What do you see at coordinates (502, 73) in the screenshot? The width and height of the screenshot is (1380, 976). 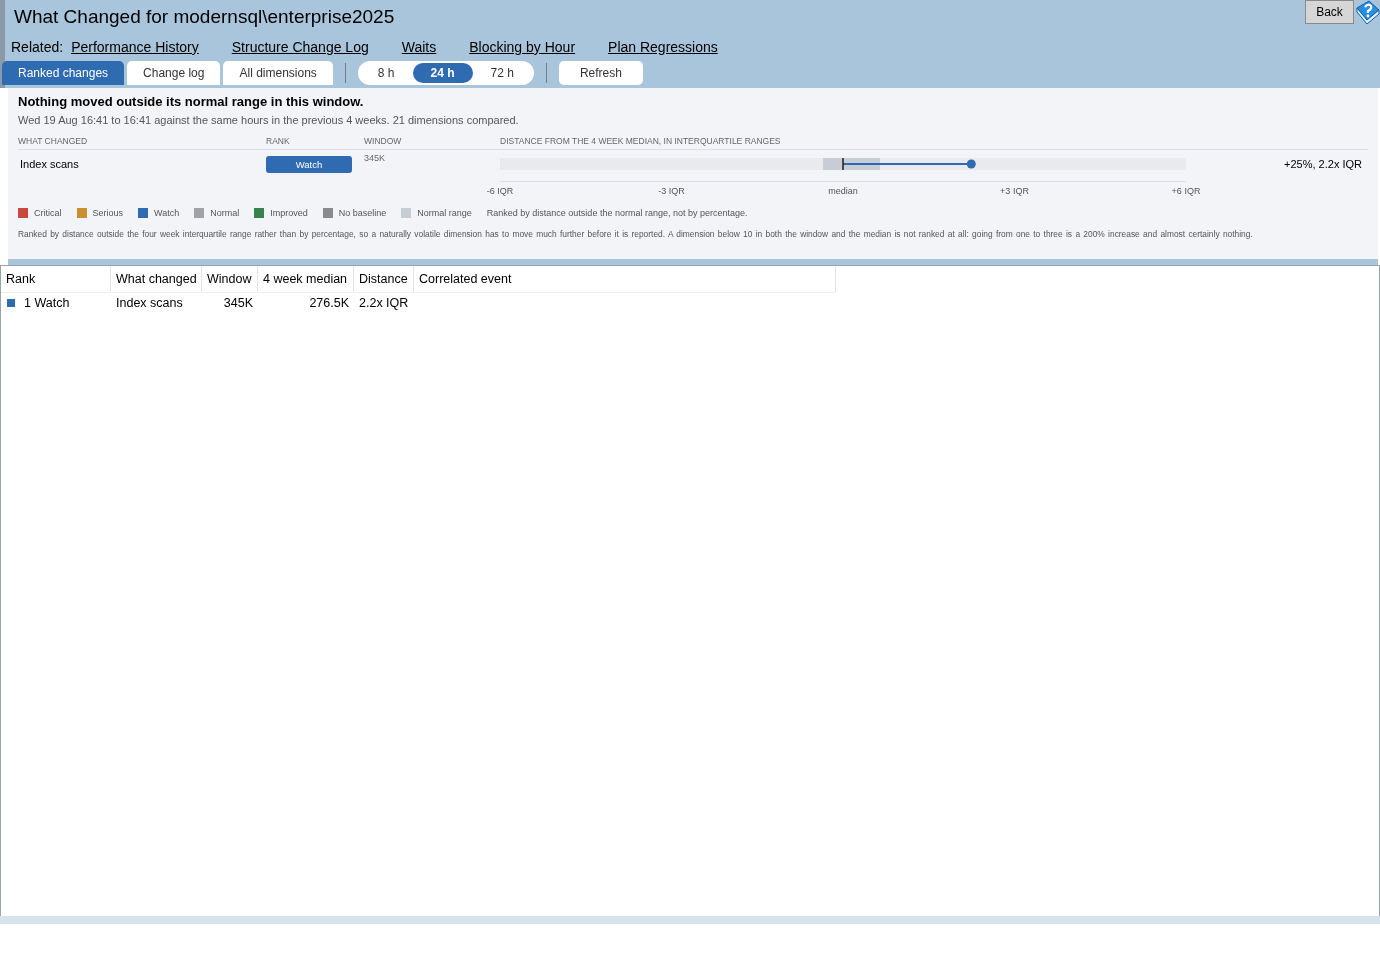 I see `time-range-tab: 72 h` at bounding box center [502, 73].